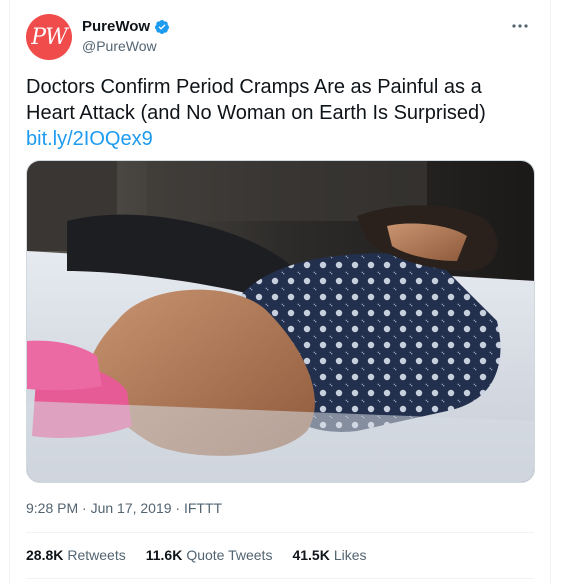 The height and width of the screenshot is (584, 568). What do you see at coordinates (164, 555) in the screenshot?
I see `quotes-count: 11.6K` at bounding box center [164, 555].